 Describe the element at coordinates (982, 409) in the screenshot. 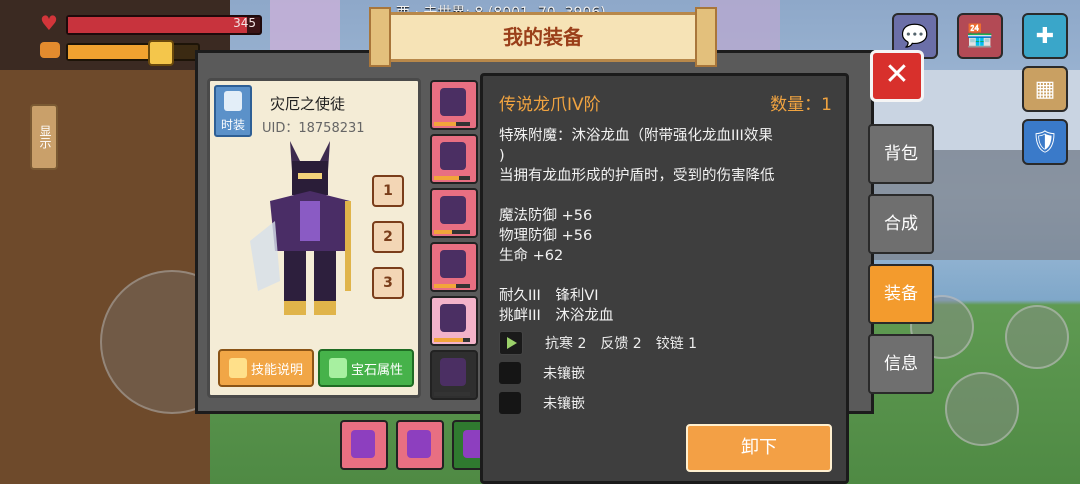

I see `jump-button` at that location.